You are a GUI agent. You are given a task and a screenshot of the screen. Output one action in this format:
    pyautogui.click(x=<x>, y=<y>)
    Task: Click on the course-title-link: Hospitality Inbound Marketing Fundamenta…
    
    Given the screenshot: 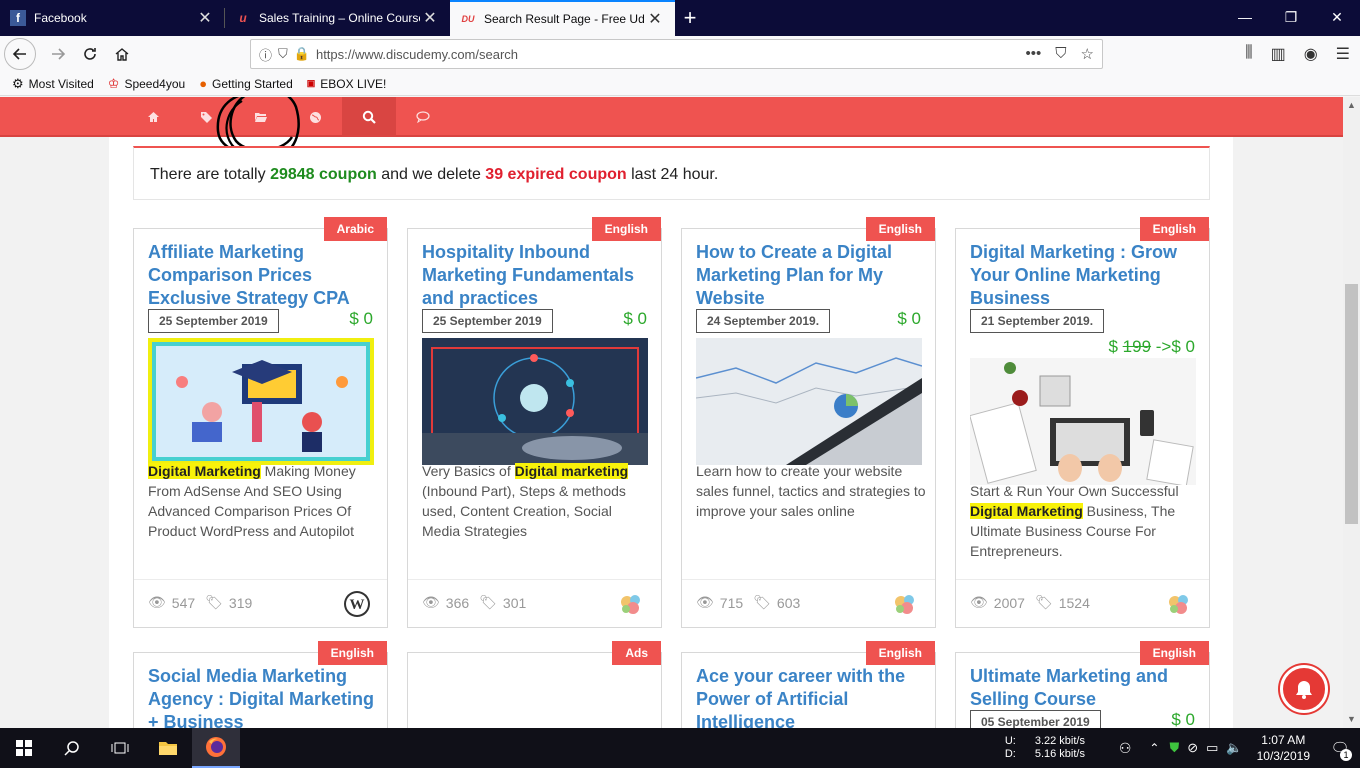 What is the action you would take?
    pyautogui.click(x=540, y=275)
    